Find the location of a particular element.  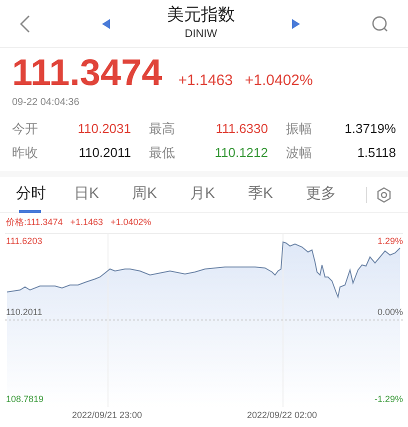

axis-label: 1.29% is located at coordinates (390, 241).